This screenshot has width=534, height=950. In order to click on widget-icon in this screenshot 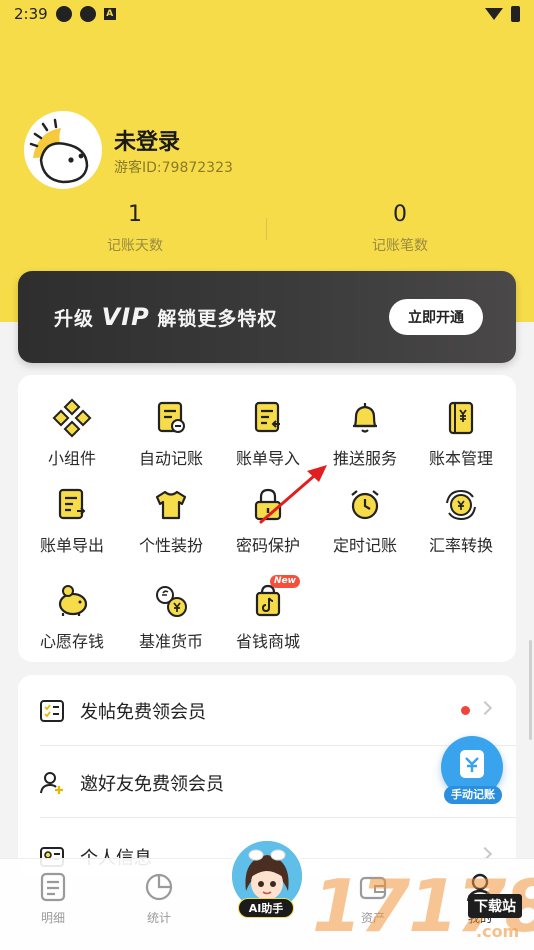, I will do `click(72, 418)`.